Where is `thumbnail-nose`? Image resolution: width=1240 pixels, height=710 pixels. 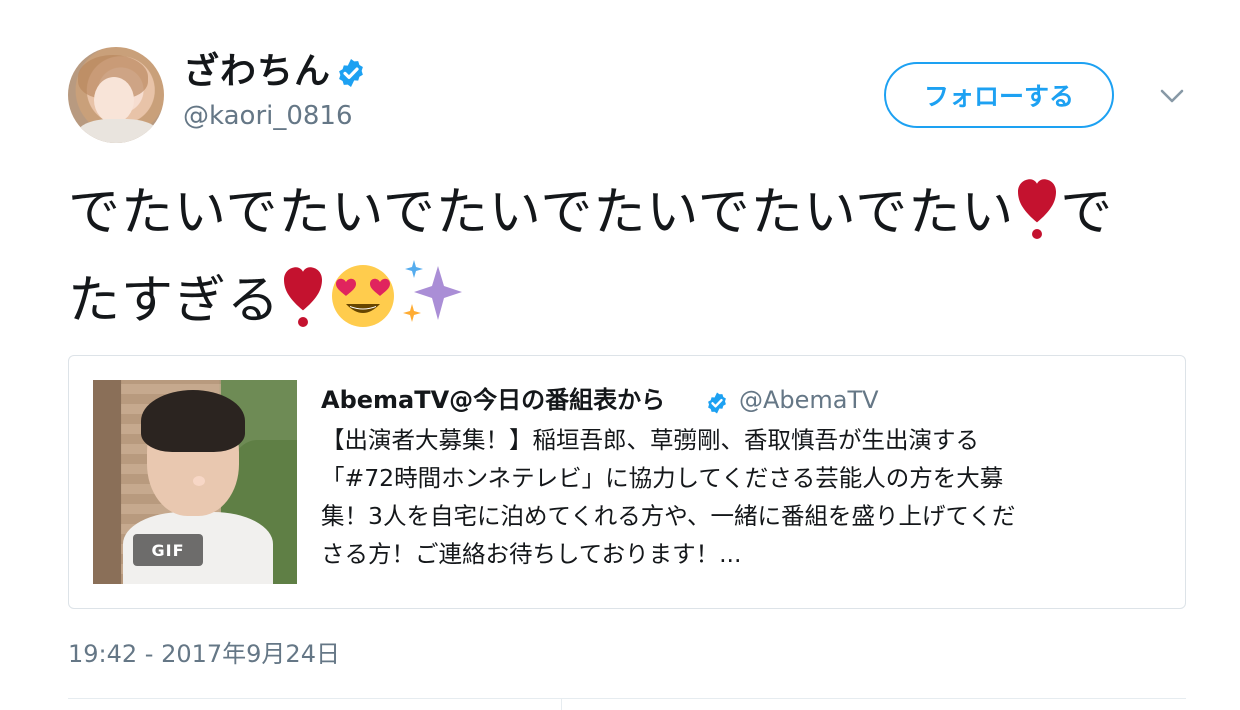 thumbnail-nose is located at coordinates (199, 481).